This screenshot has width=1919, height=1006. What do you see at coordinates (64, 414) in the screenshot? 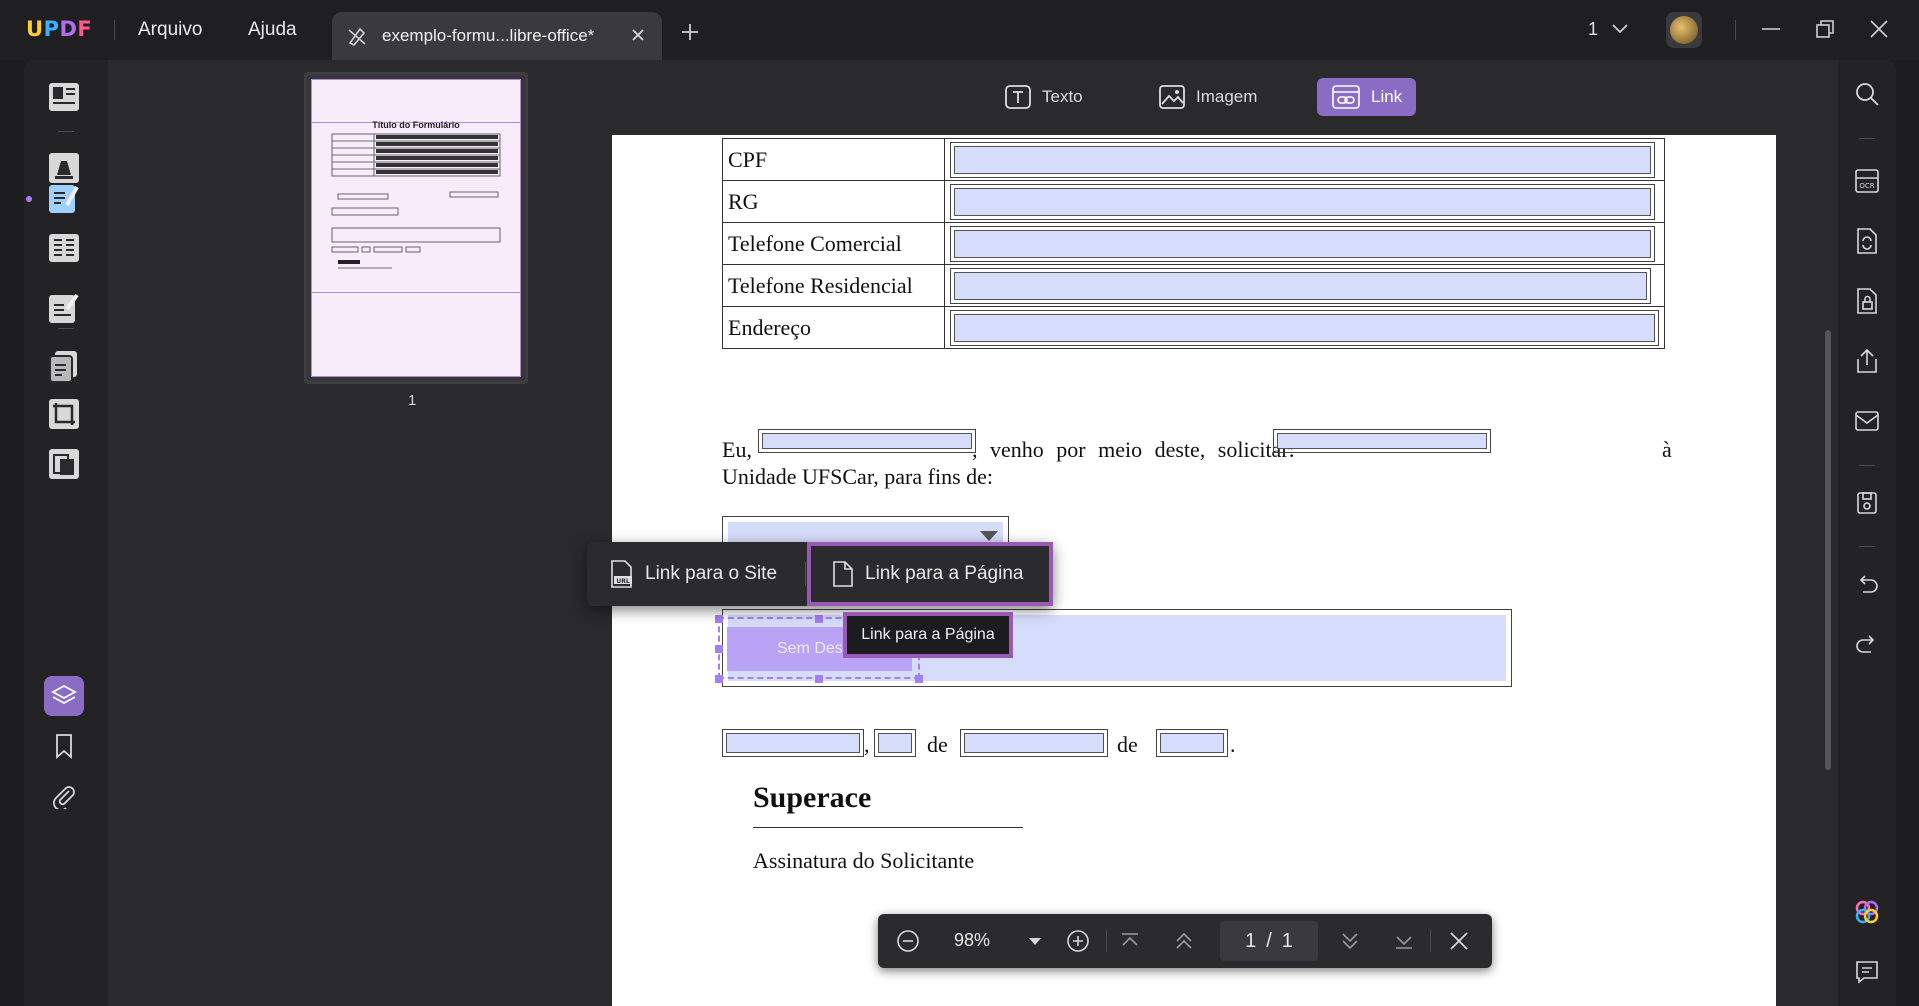
I see `crop-icon` at bounding box center [64, 414].